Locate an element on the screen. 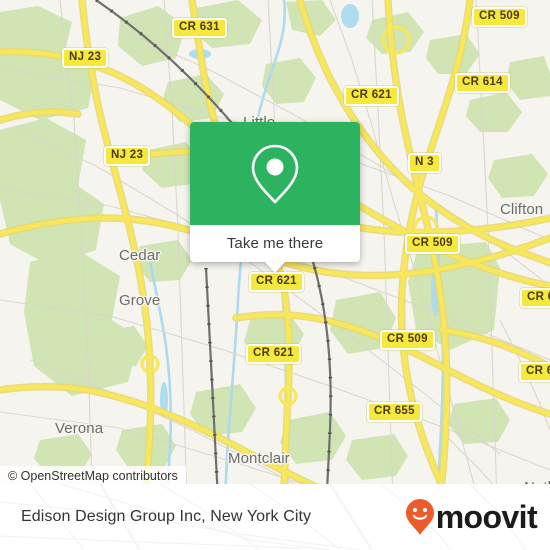 This screenshot has width=550, height=550. road-shield-cr-655: CR 655 is located at coordinates (394, 412).